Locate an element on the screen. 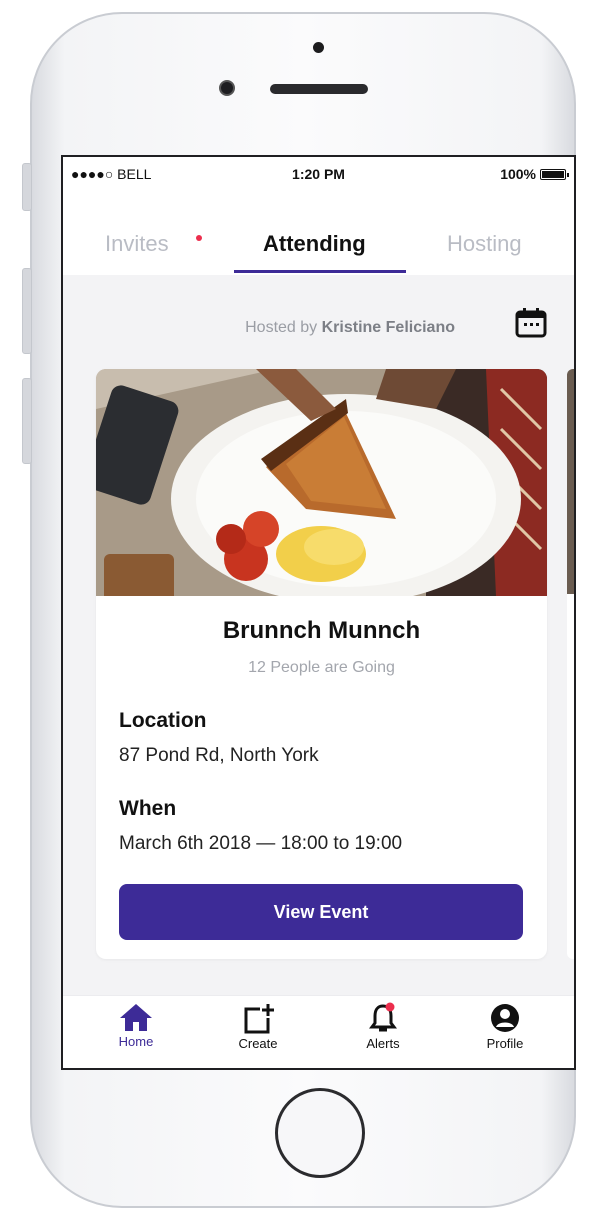  battery-status: 100% is located at coordinates (534, 174).